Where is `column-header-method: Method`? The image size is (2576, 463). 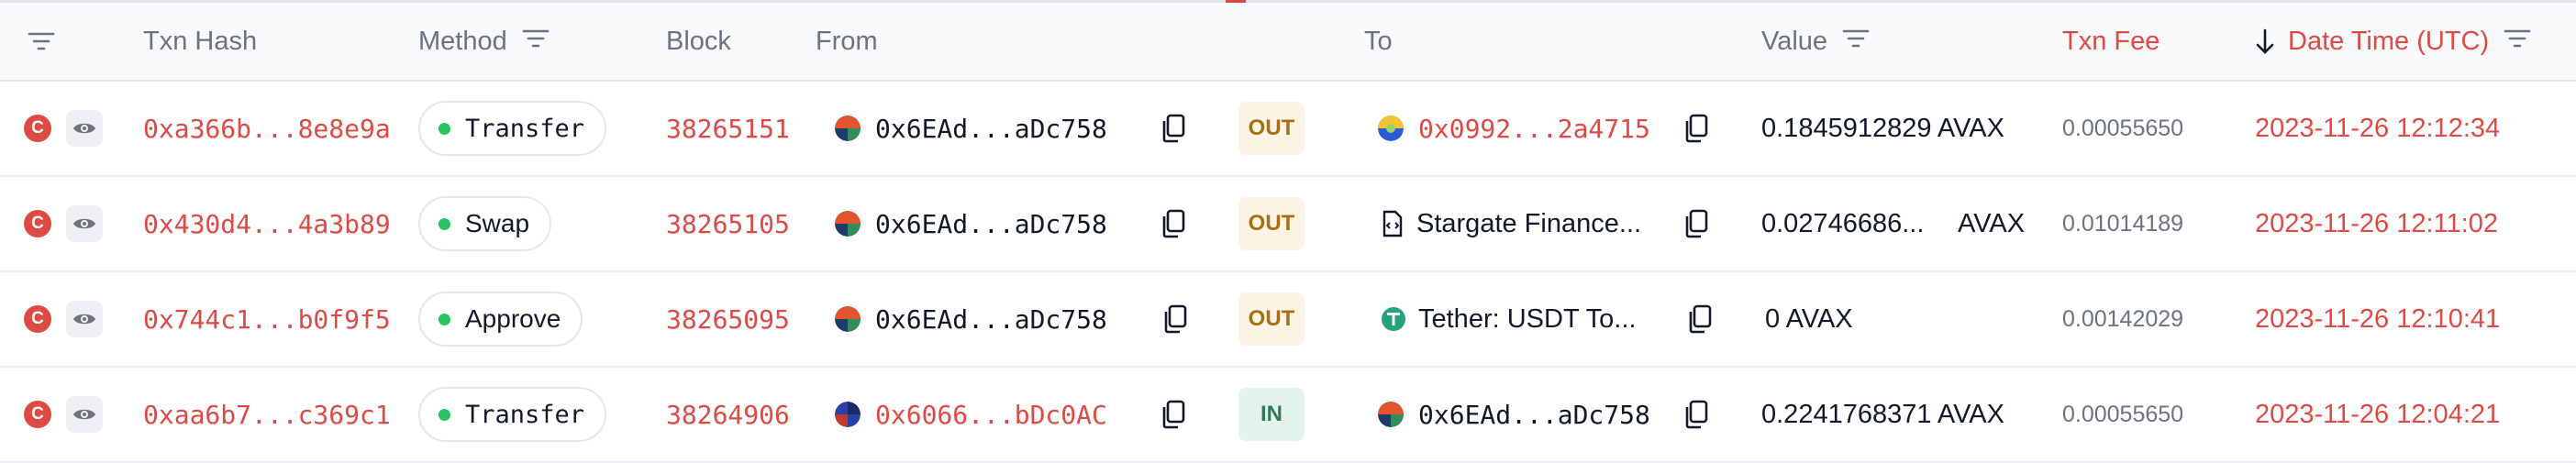
column-header-method: Method is located at coordinates (484, 42).